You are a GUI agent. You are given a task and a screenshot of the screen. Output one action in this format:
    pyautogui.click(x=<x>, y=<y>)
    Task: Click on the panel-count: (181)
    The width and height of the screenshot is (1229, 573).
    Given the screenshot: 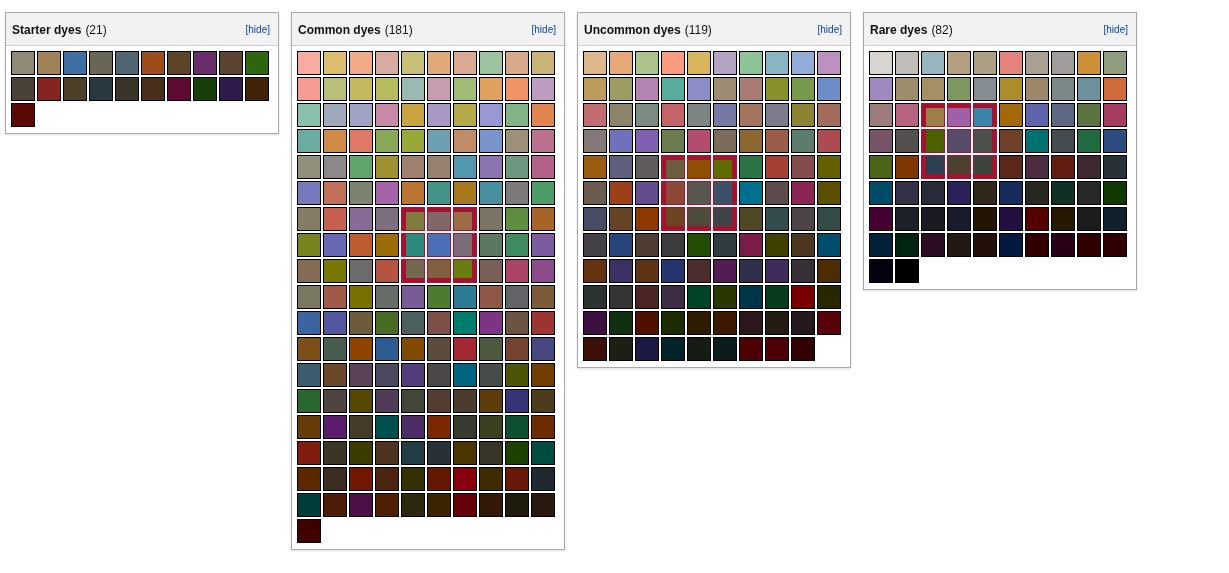 What is the action you would take?
    pyautogui.click(x=398, y=30)
    